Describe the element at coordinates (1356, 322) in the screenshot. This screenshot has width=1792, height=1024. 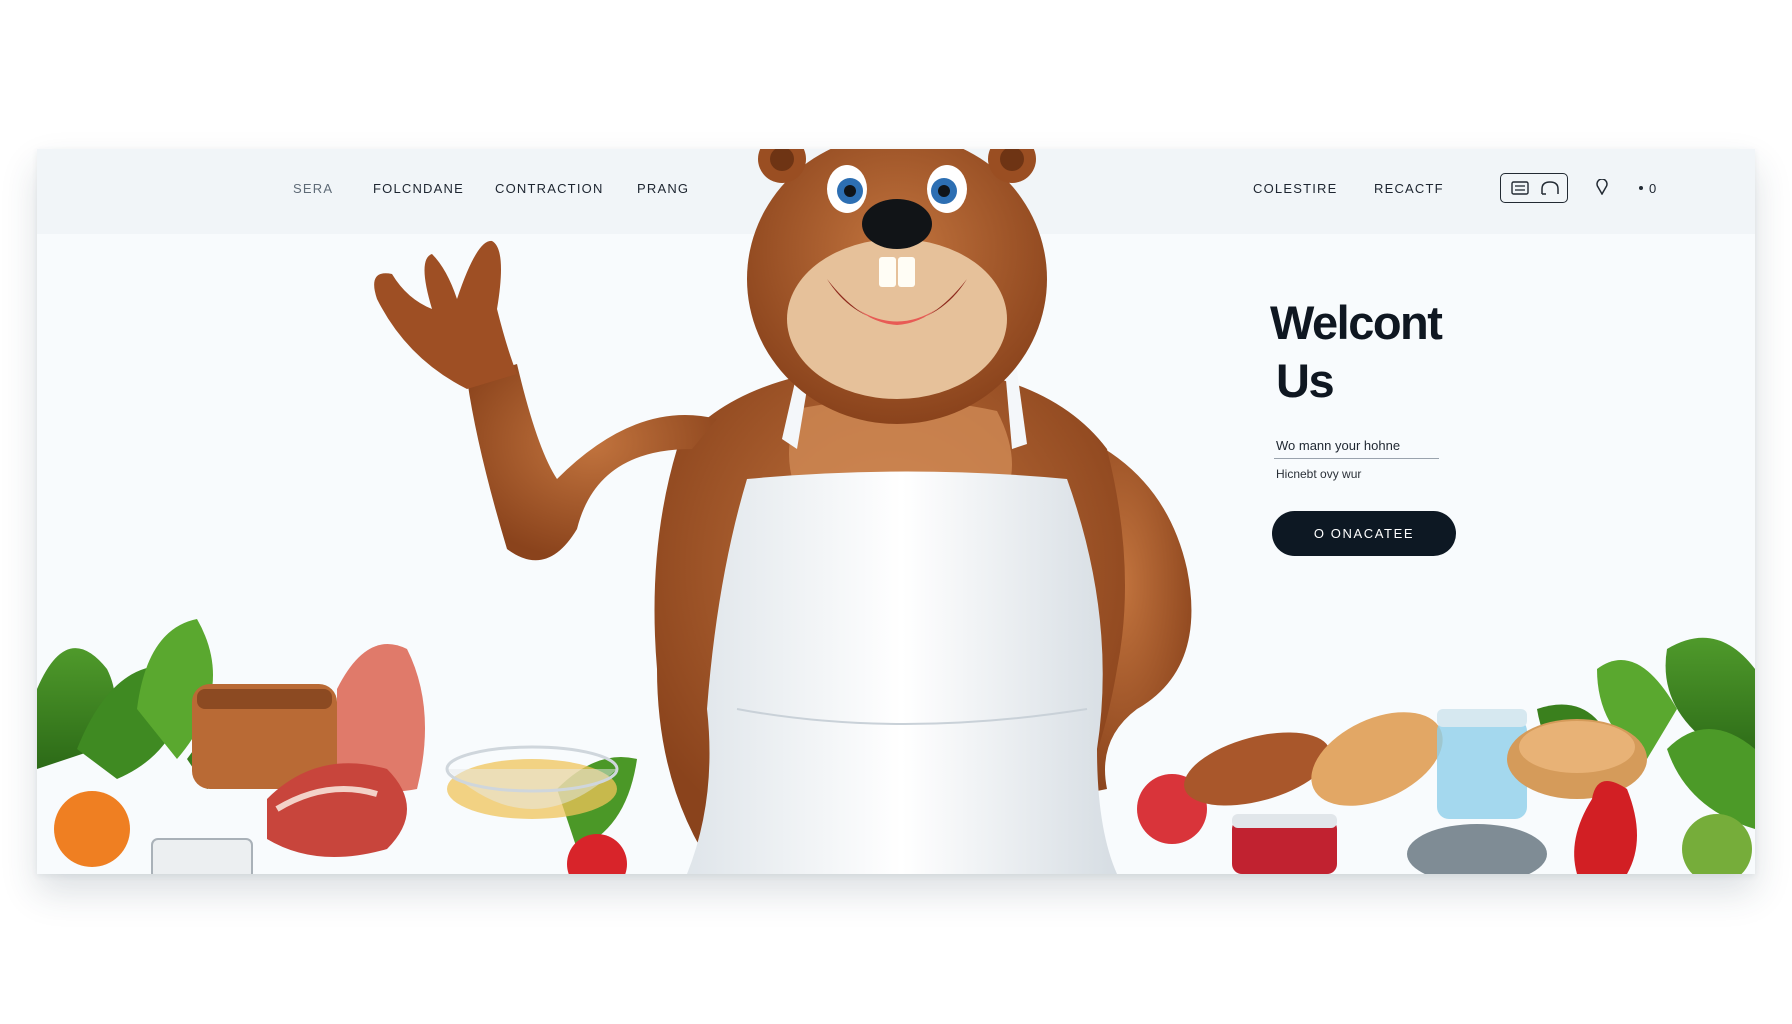
I see `hero-title-line-1: Welcont` at that location.